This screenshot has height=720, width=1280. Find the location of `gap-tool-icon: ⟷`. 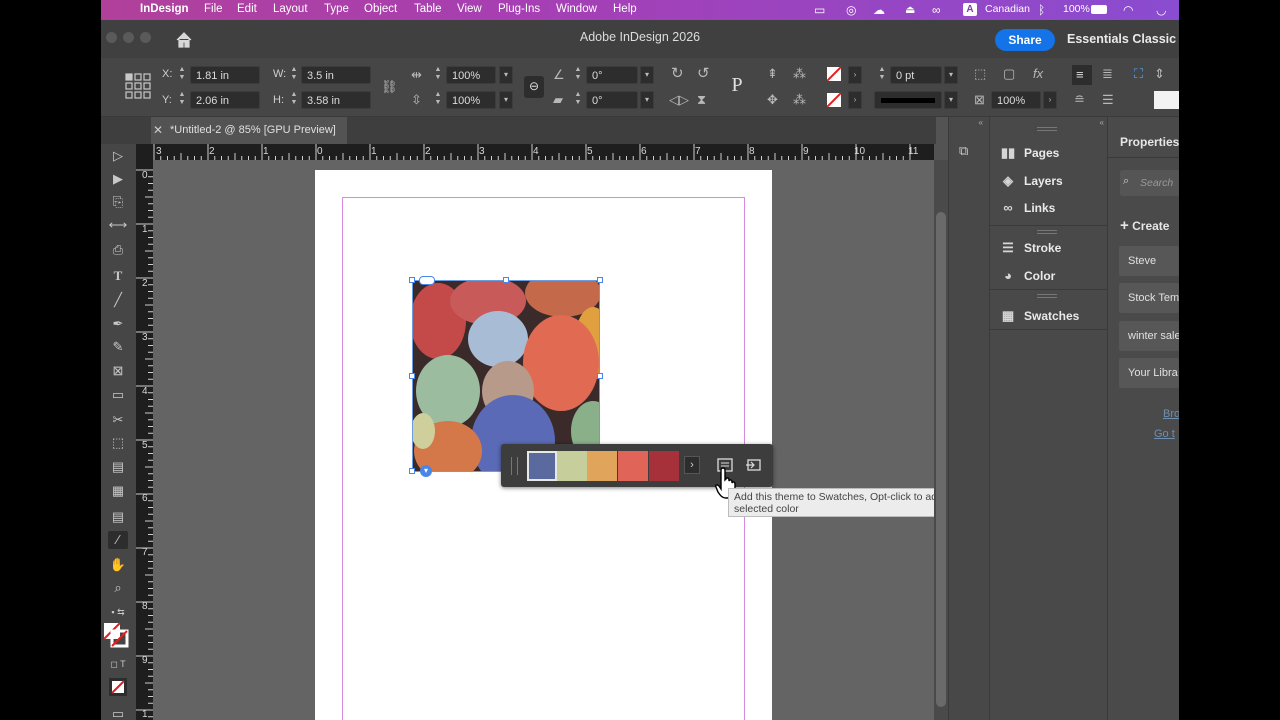

gap-tool-icon: ⟷ is located at coordinates (118, 225).